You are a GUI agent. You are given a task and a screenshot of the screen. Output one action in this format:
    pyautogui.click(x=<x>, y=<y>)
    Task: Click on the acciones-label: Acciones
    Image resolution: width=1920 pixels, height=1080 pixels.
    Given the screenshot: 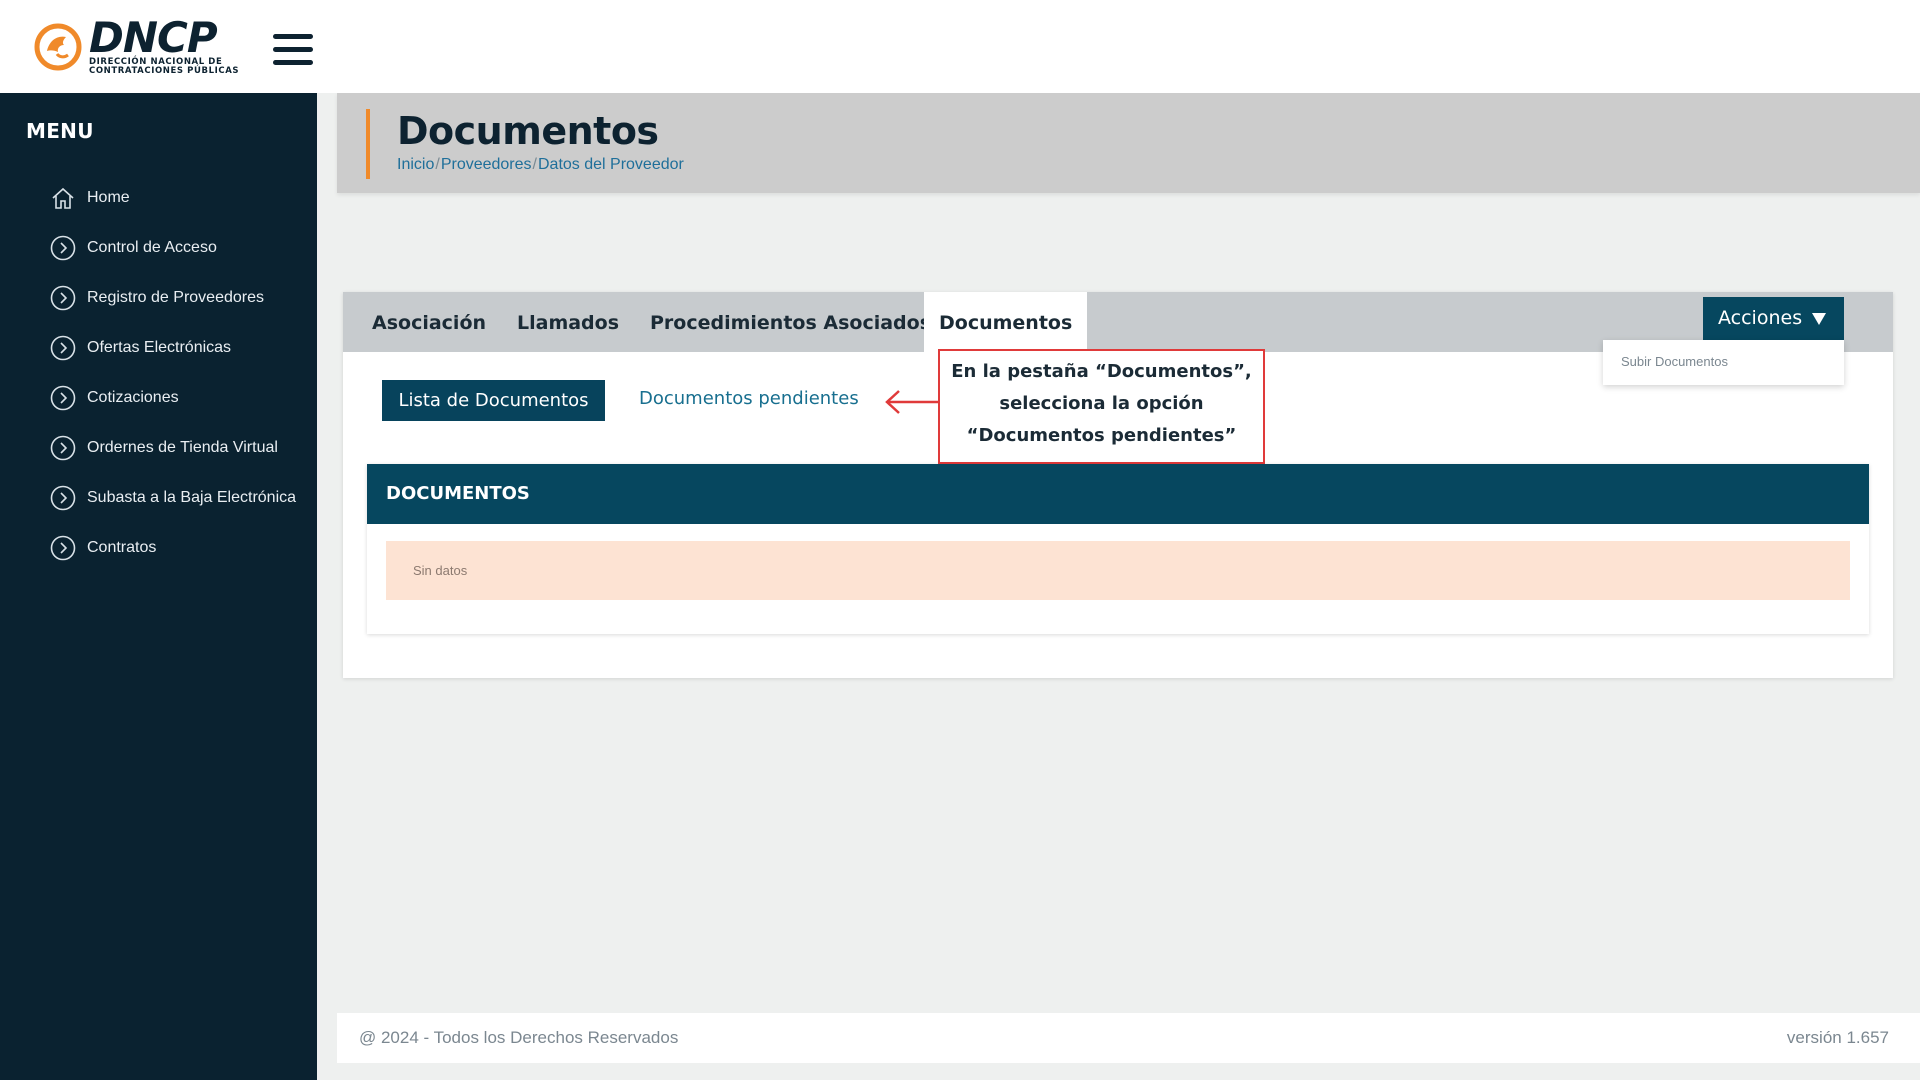 What is the action you would take?
    pyautogui.click(x=1760, y=318)
    